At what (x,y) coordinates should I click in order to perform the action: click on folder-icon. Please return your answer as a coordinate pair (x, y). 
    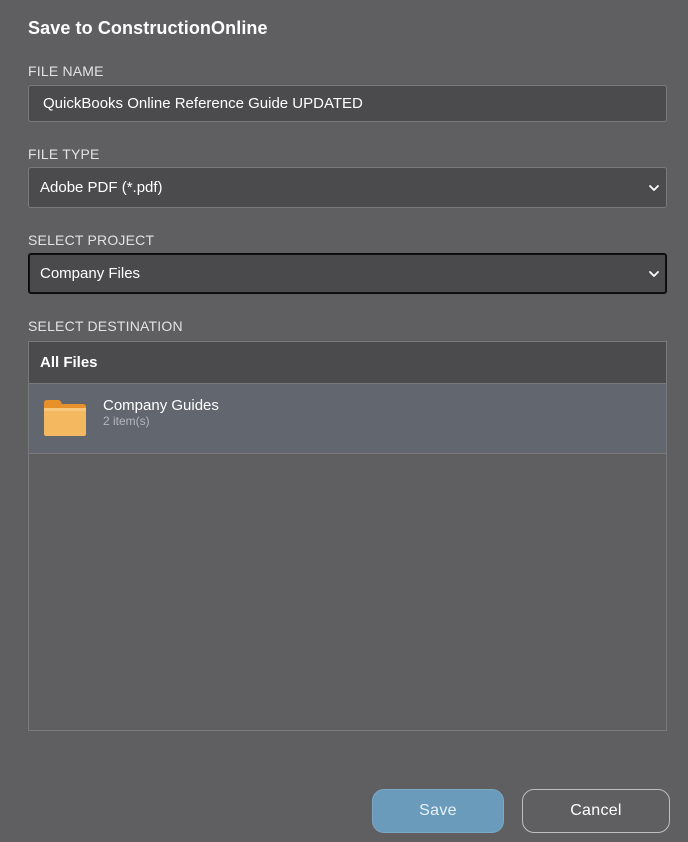
    Looking at the image, I should click on (65, 418).